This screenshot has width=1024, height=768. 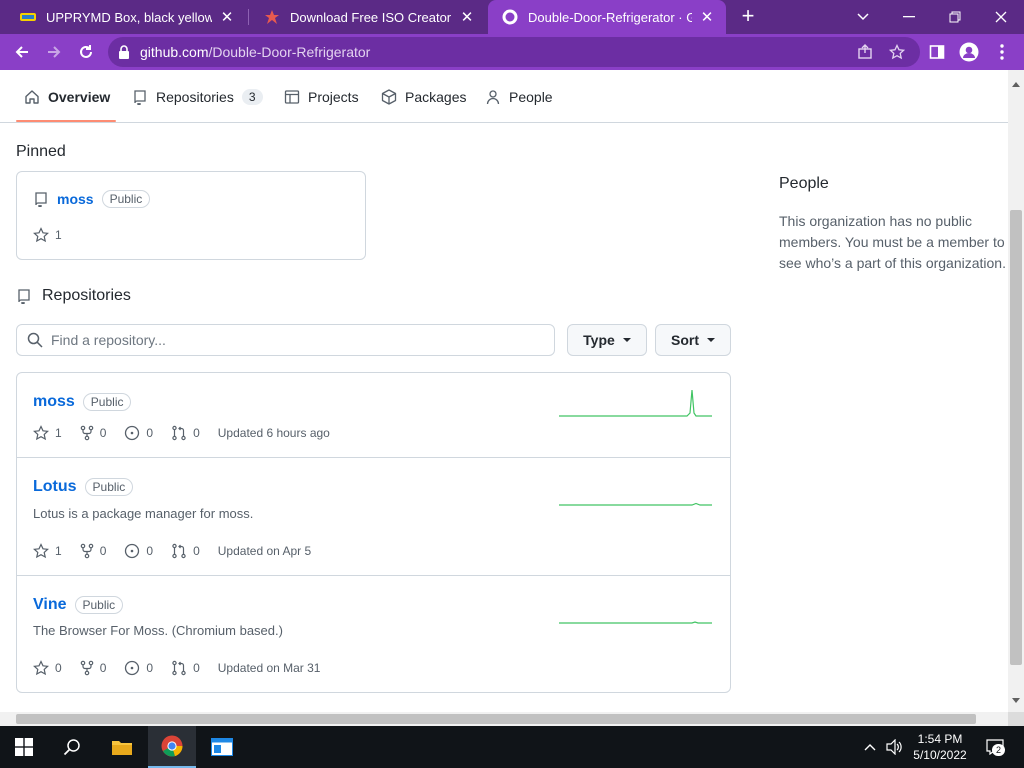 What do you see at coordinates (514, 52) in the screenshot?
I see `address-bar: github.com/Double-Door-Refrigerator` at bounding box center [514, 52].